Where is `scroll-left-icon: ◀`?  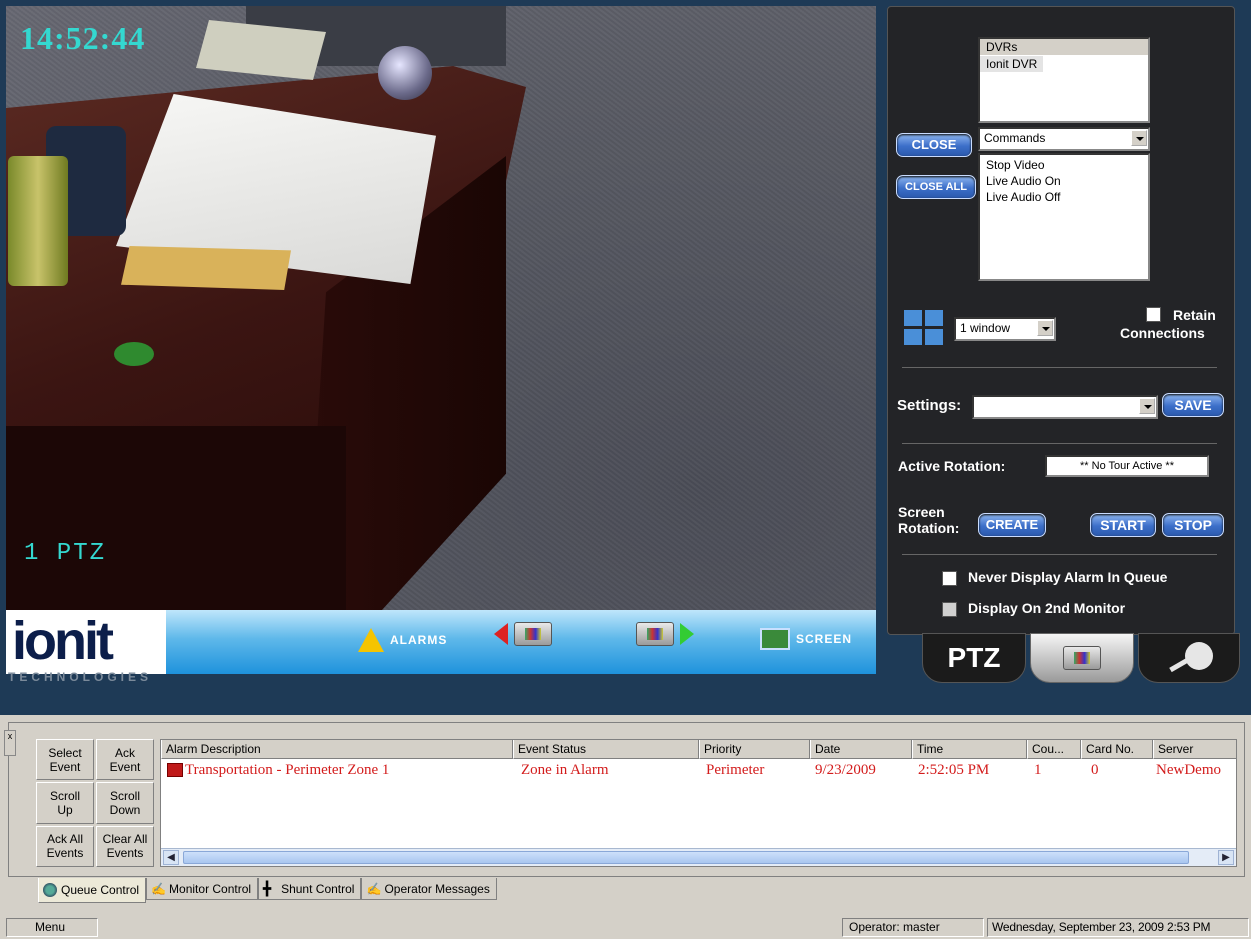 scroll-left-icon: ◀ is located at coordinates (171, 857).